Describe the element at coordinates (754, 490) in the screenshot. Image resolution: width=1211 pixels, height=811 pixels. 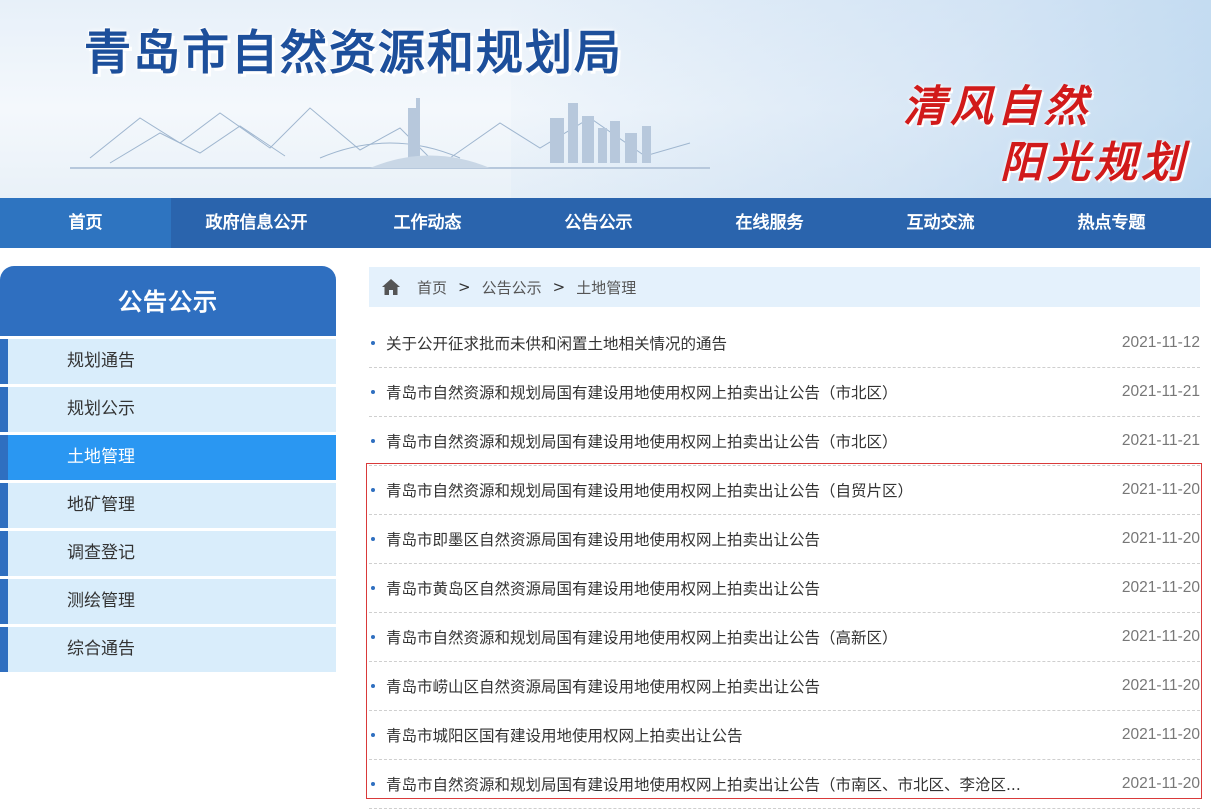
I see `news-title: 青岛市自然资源和规划局国有建设用地使用权网上拍卖出让公告（自贸片区）` at that location.